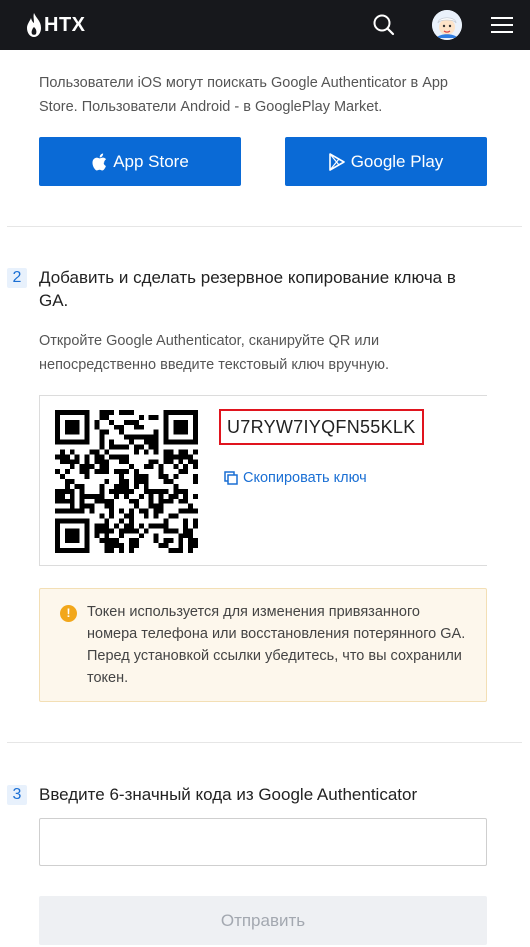  I want to click on ga-code-input, so click(263, 842).